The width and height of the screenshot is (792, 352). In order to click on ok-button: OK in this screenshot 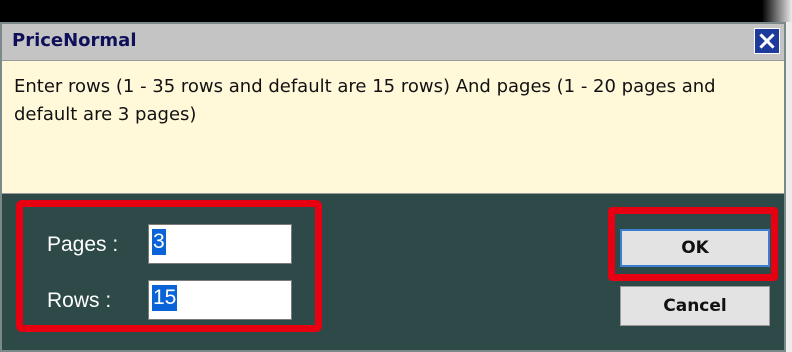, I will do `click(695, 248)`.